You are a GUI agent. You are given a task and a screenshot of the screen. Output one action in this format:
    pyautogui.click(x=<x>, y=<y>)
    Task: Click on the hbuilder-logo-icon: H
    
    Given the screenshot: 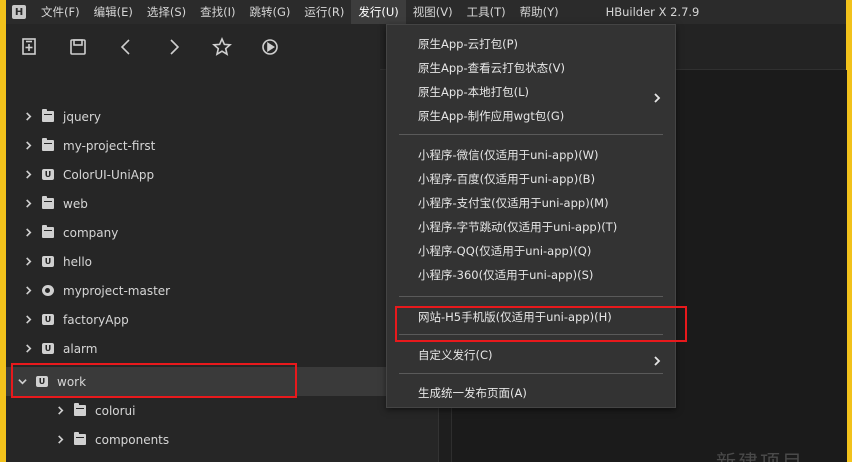 What is the action you would take?
    pyautogui.click(x=19, y=12)
    